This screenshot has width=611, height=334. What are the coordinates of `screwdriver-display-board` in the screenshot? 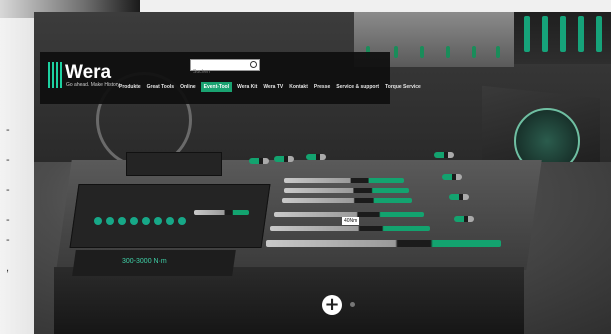 It's located at (562, 38).